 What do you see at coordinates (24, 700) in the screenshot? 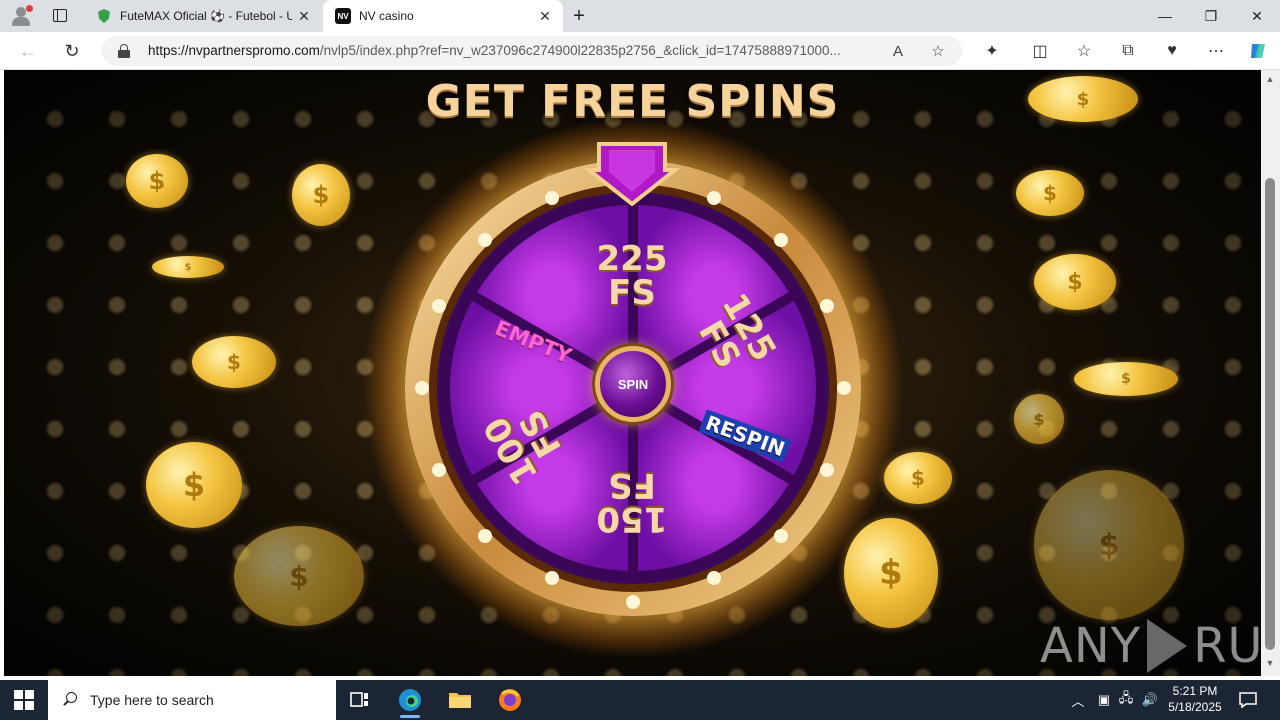
I see `windows-start-icon` at bounding box center [24, 700].